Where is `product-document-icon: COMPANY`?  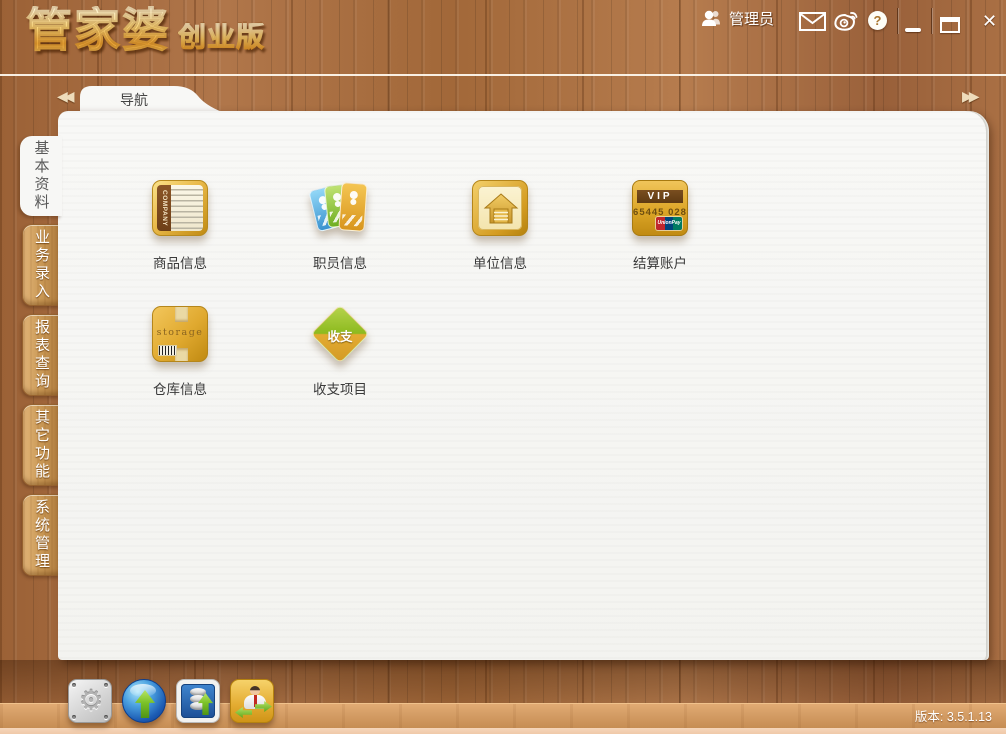 product-document-icon: COMPANY is located at coordinates (180, 208).